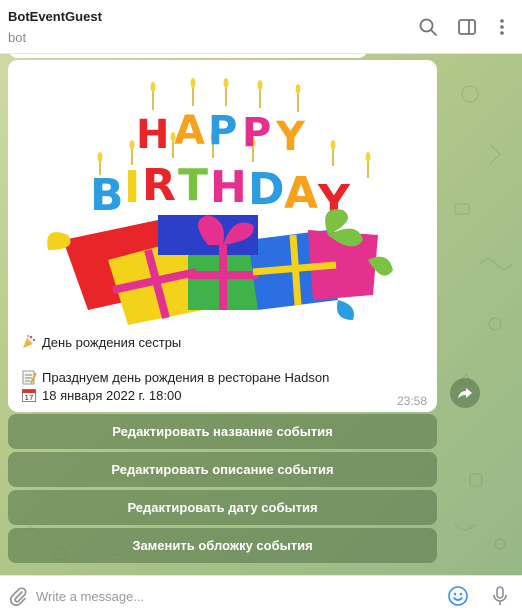 The image size is (522, 615). What do you see at coordinates (29, 398) in the screenshot?
I see `svg-text: 17` at bounding box center [29, 398].